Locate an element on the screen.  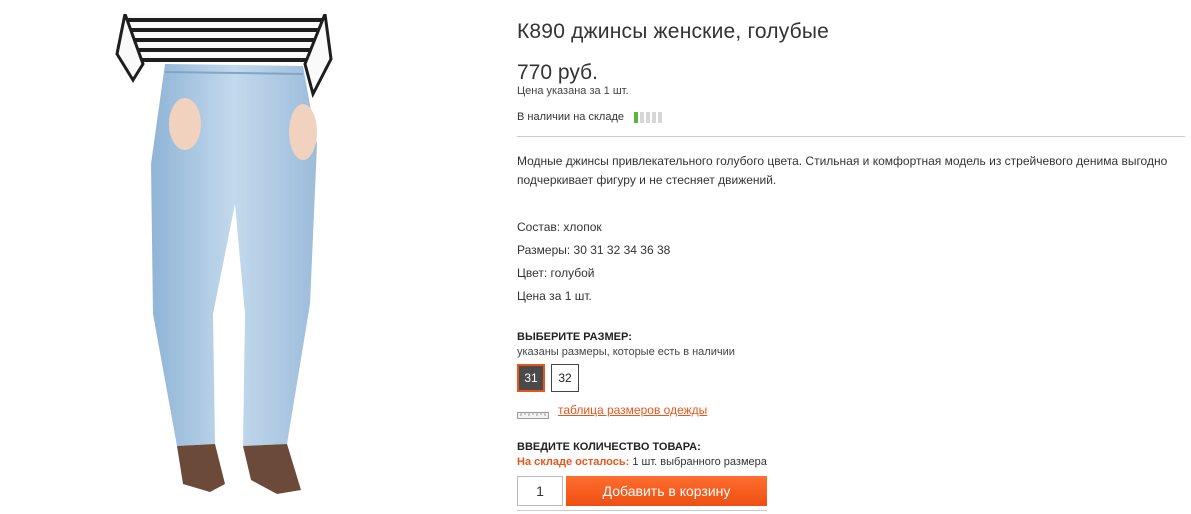
ruler-icon is located at coordinates (533, 412).